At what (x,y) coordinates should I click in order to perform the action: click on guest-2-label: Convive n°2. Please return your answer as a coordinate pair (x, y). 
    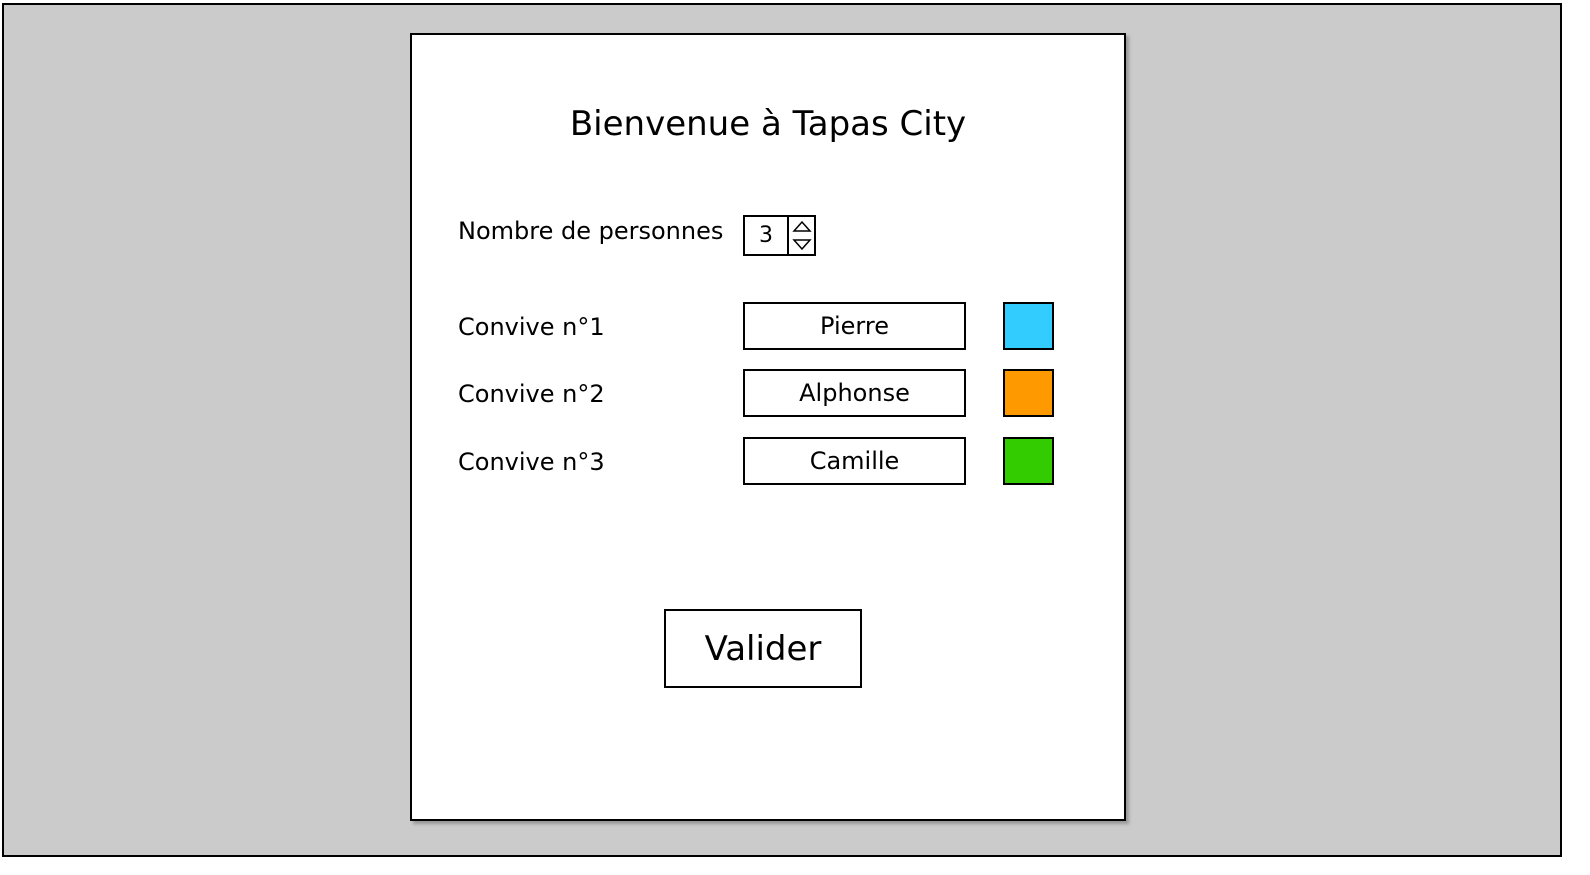
    Looking at the image, I should click on (531, 394).